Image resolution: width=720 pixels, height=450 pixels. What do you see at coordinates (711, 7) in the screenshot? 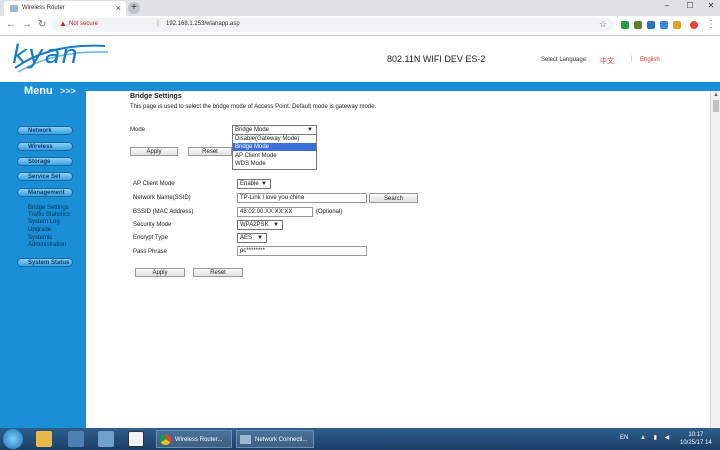
I see `window-close-button: ✕` at bounding box center [711, 7].